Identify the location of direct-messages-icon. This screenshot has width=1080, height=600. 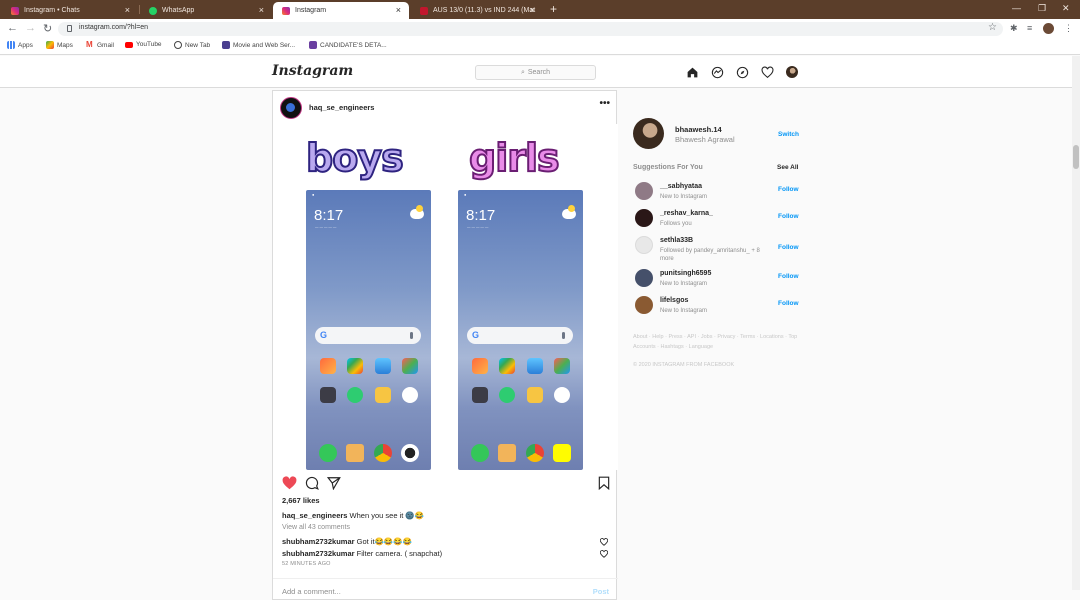
(717, 72).